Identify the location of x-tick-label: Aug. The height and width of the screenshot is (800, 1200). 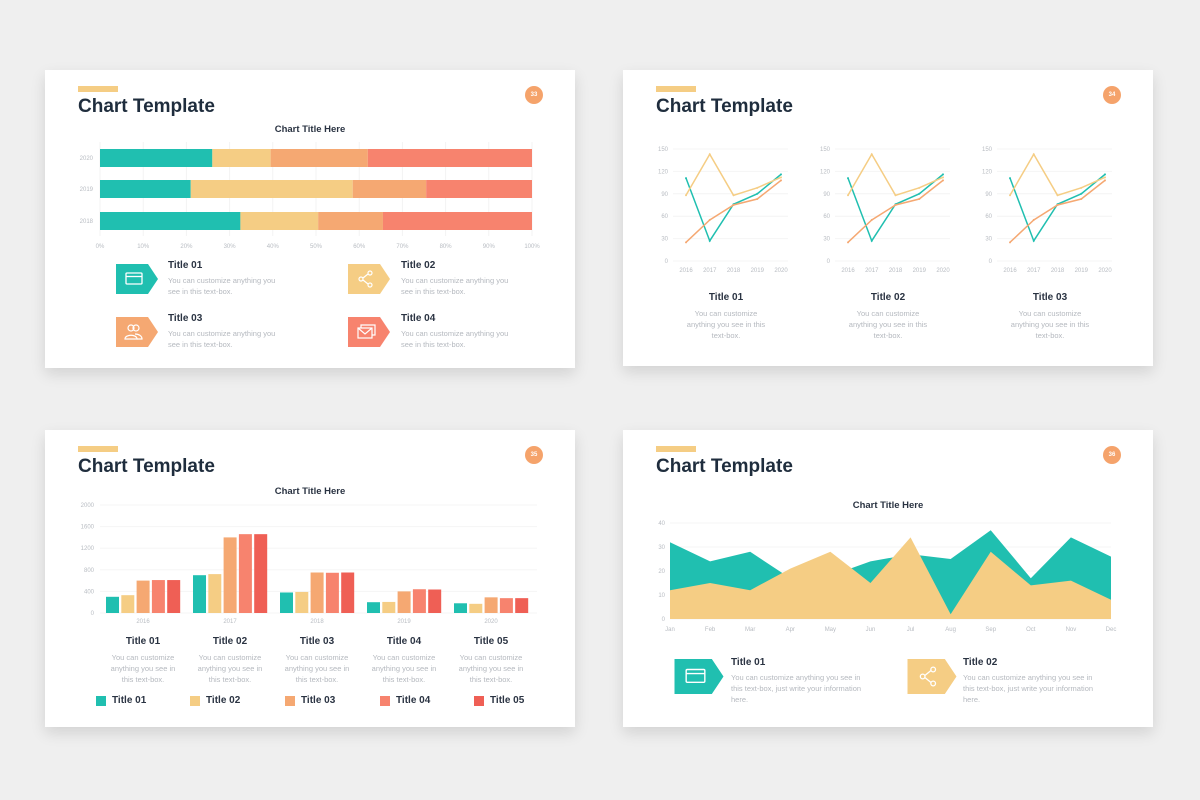
(950, 630).